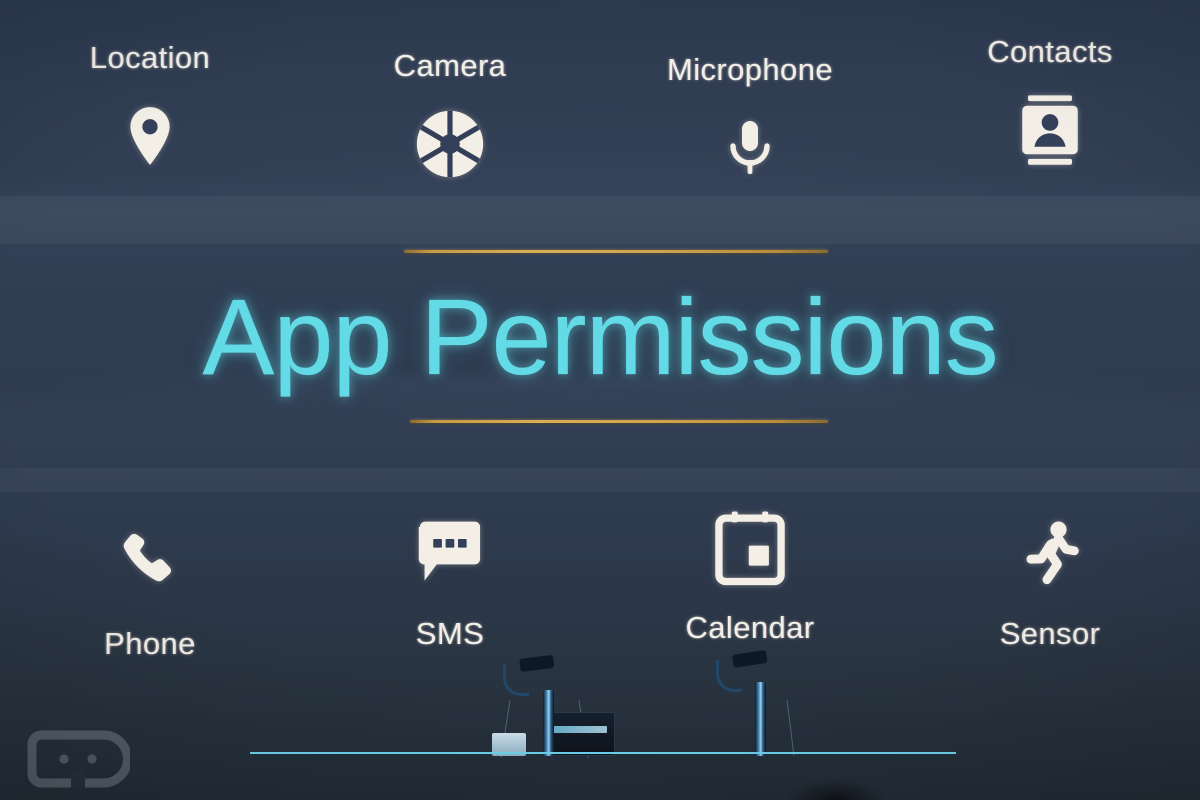 This screenshot has width=1200, height=800. What do you see at coordinates (450, 633) in the screenshot?
I see `permission-label-sms: SMS` at bounding box center [450, 633].